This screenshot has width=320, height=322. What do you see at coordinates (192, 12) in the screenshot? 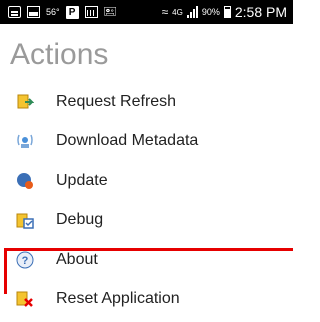
I see `signal-icon` at bounding box center [192, 12].